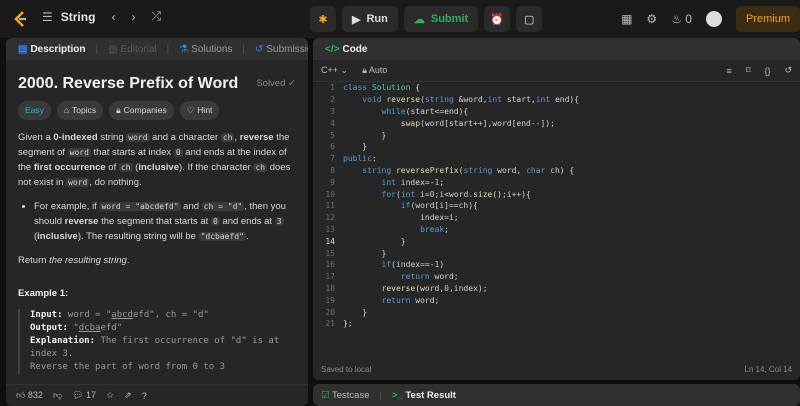 This screenshot has height=406, width=800. I want to click on cloud-upload-icon: ☁, so click(419, 19).